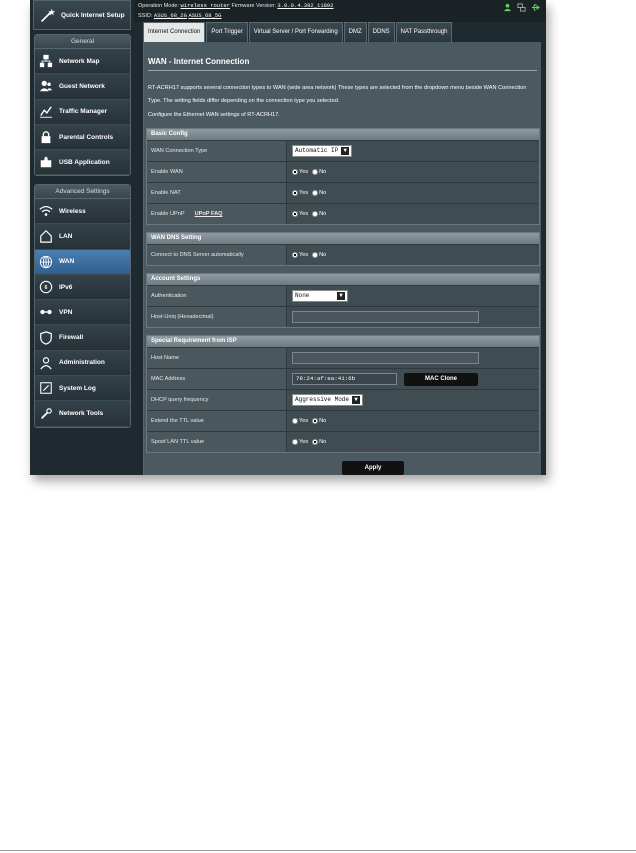 This screenshot has width=636, height=853. What do you see at coordinates (315, 172) in the screenshot?
I see `enable-wan-no-radio` at bounding box center [315, 172].